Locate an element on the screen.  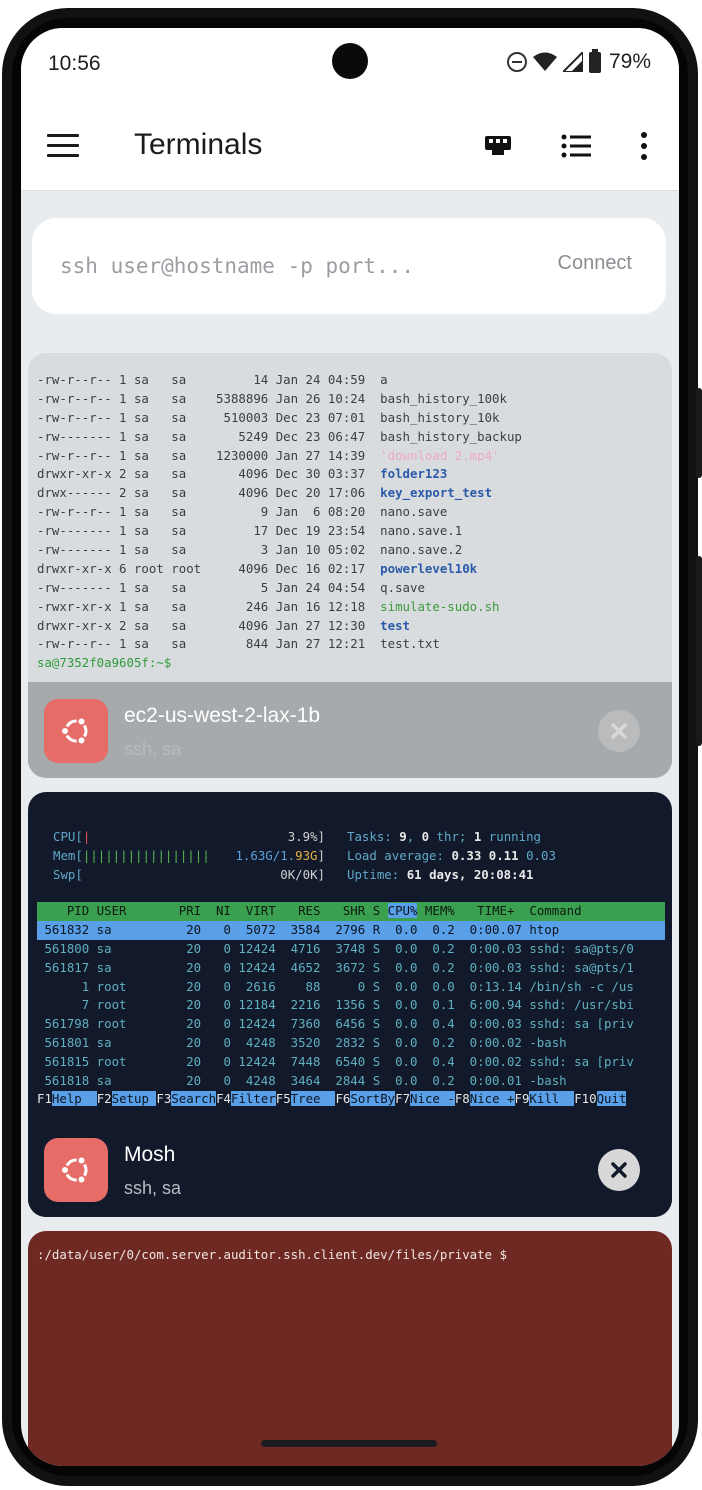
file-name: a is located at coordinates (384, 379).